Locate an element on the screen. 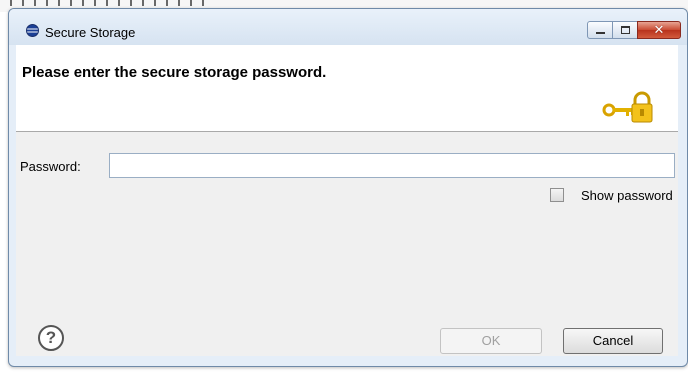 This screenshot has height=375, width=688. show-password-checkbox is located at coordinates (557, 195).